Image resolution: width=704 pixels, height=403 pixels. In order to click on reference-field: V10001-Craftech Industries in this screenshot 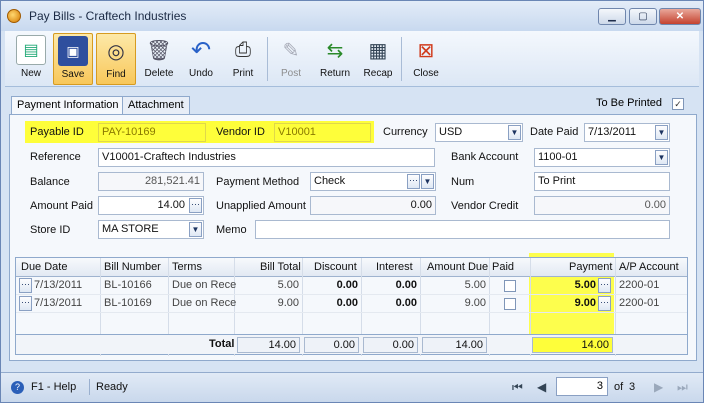, I will do `click(266, 157)`.